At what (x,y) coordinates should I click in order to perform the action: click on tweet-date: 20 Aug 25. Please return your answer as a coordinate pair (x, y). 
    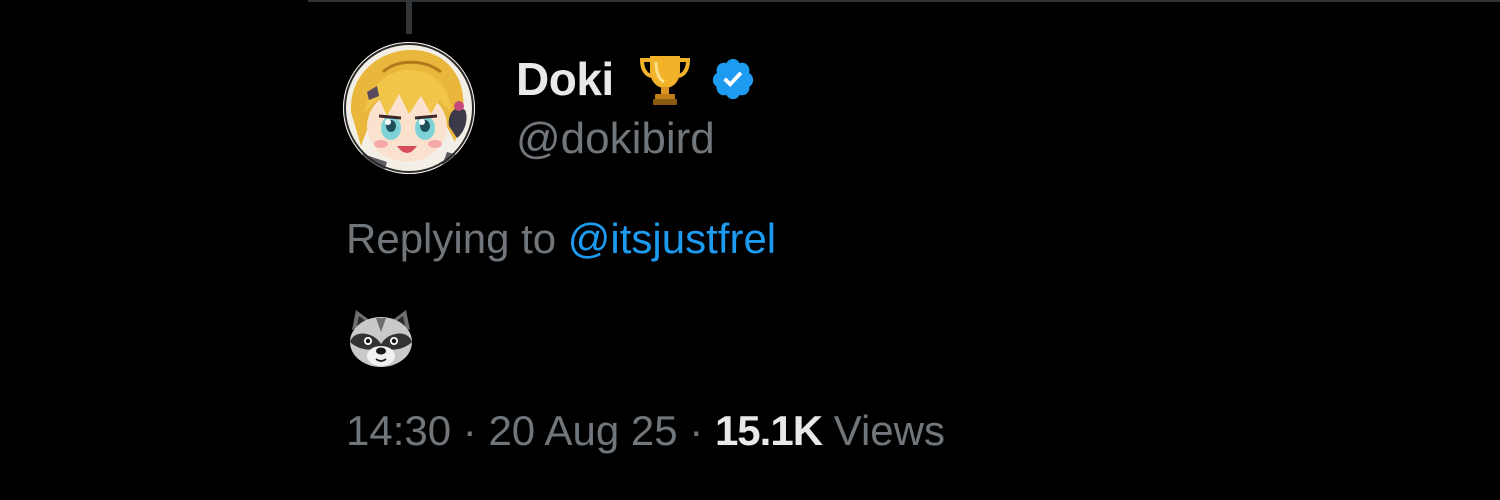
    Looking at the image, I should click on (582, 430).